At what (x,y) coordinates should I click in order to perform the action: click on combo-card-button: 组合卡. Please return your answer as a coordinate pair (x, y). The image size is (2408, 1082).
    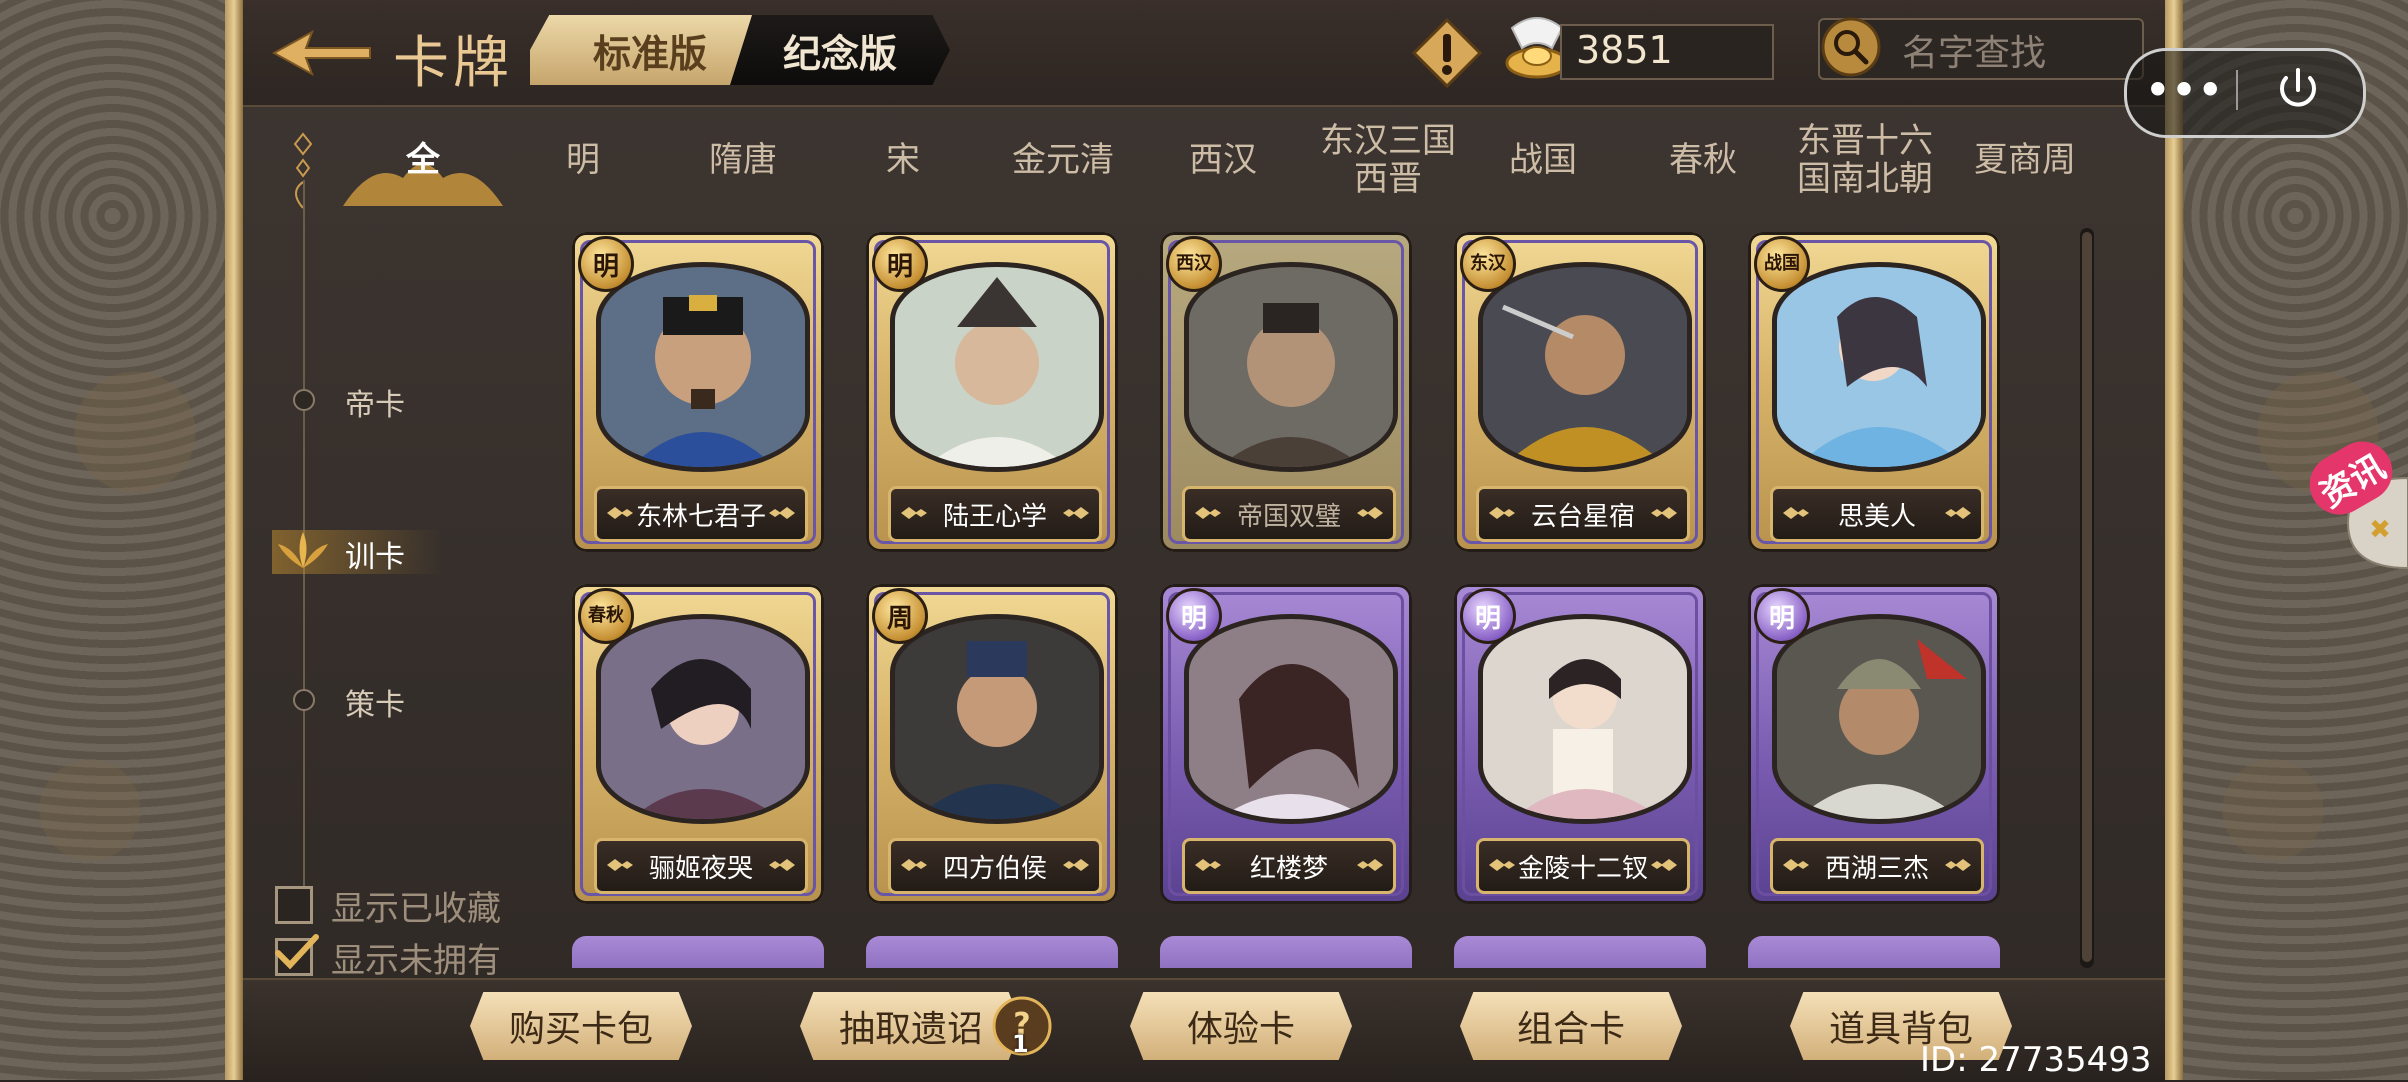
    Looking at the image, I should click on (1571, 1026).